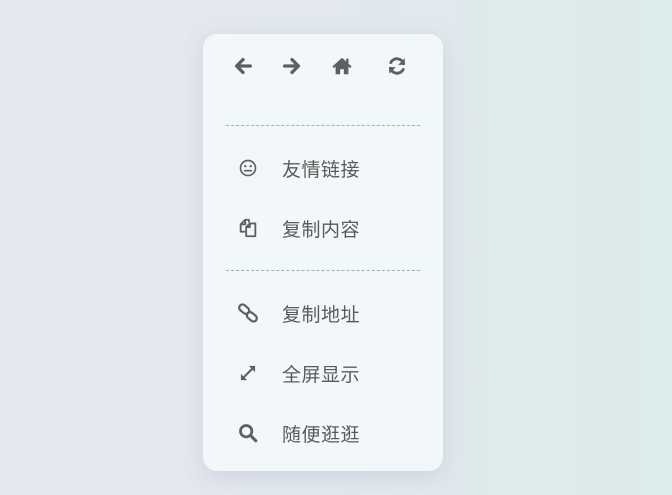  I want to click on menu-item-label: 复制内容, so click(321, 229).